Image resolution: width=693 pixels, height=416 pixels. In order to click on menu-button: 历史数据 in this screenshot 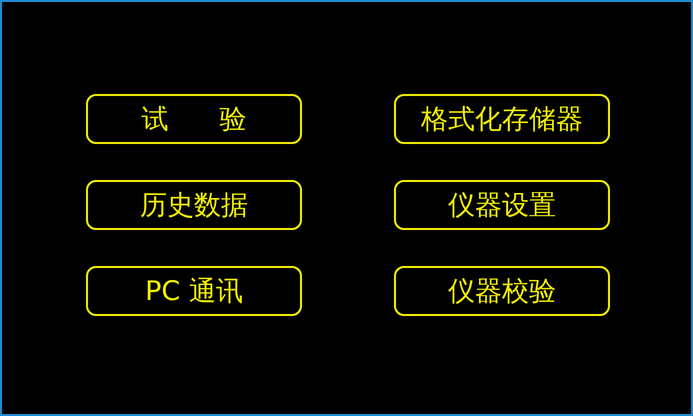, I will do `click(194, 205)`.